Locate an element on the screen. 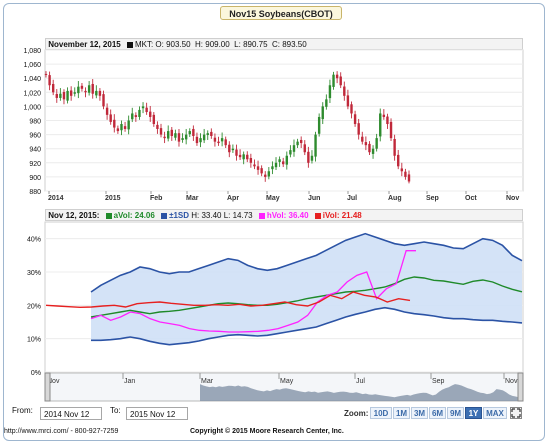 The image size is (550, 447). to-date-input: 2015 Nov 12 is located at coordinates (157, 413).